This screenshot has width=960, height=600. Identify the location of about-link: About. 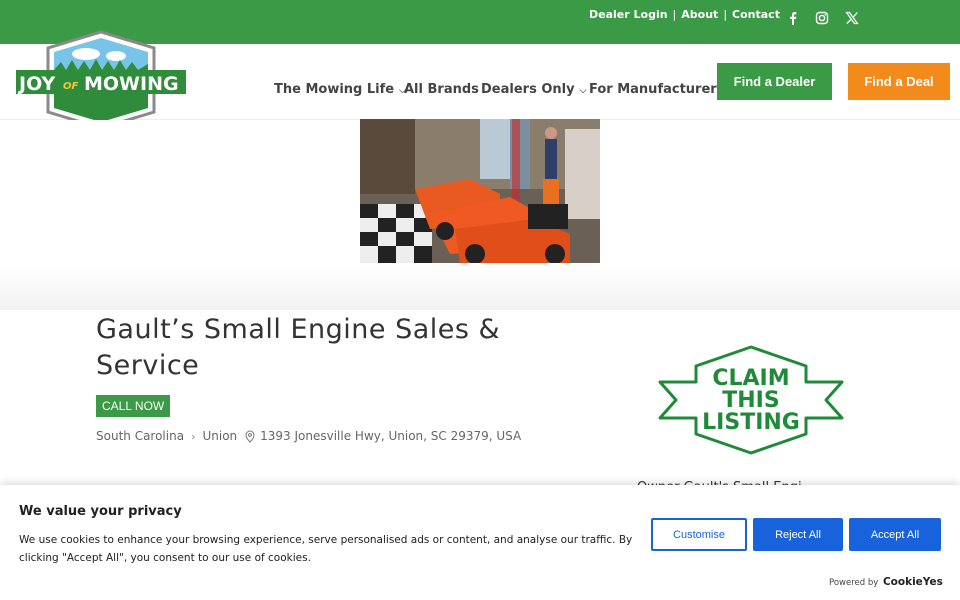
(699, 14).